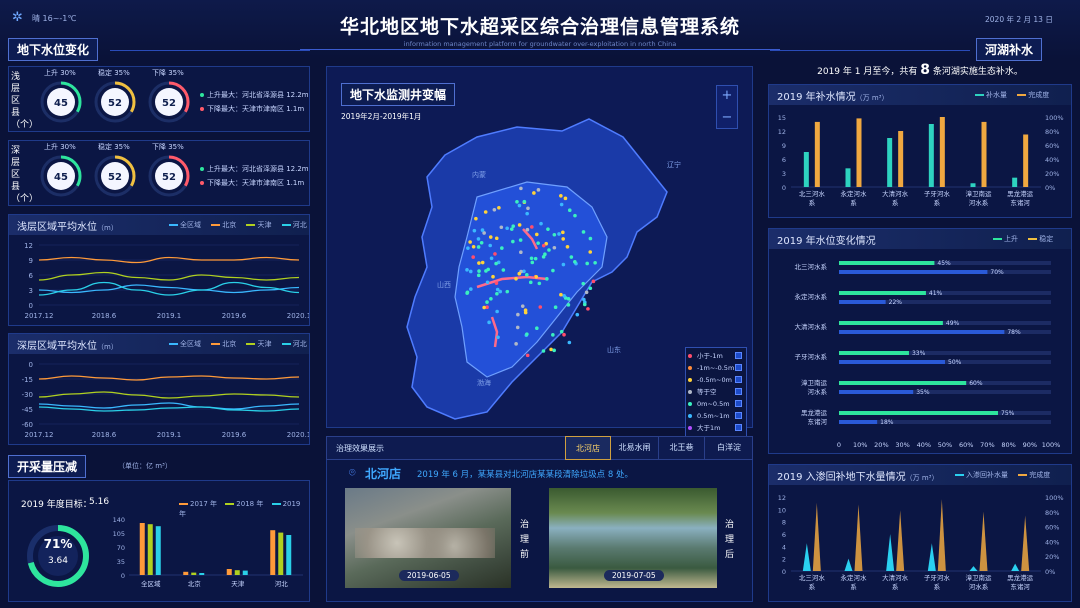  Describe the element at coordinates (716, 380) in the screenshot. I see `map-legend-item: -0.5m~0m` at that location.